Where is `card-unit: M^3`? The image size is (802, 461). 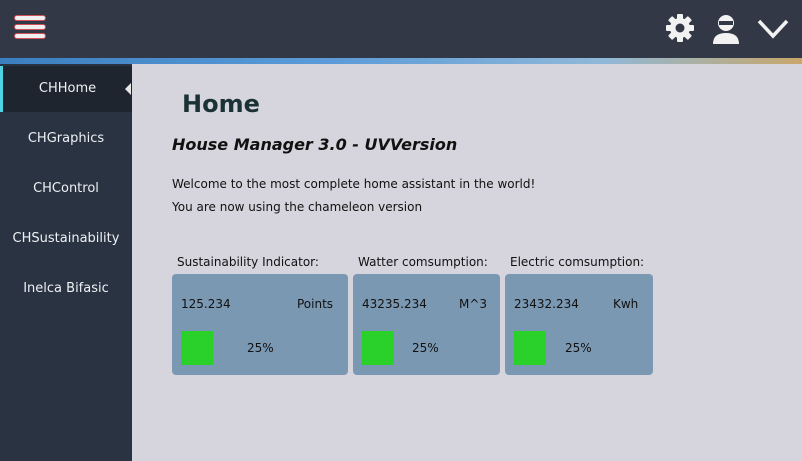 card-unit: M^3 is located at coordinates (473, 304).